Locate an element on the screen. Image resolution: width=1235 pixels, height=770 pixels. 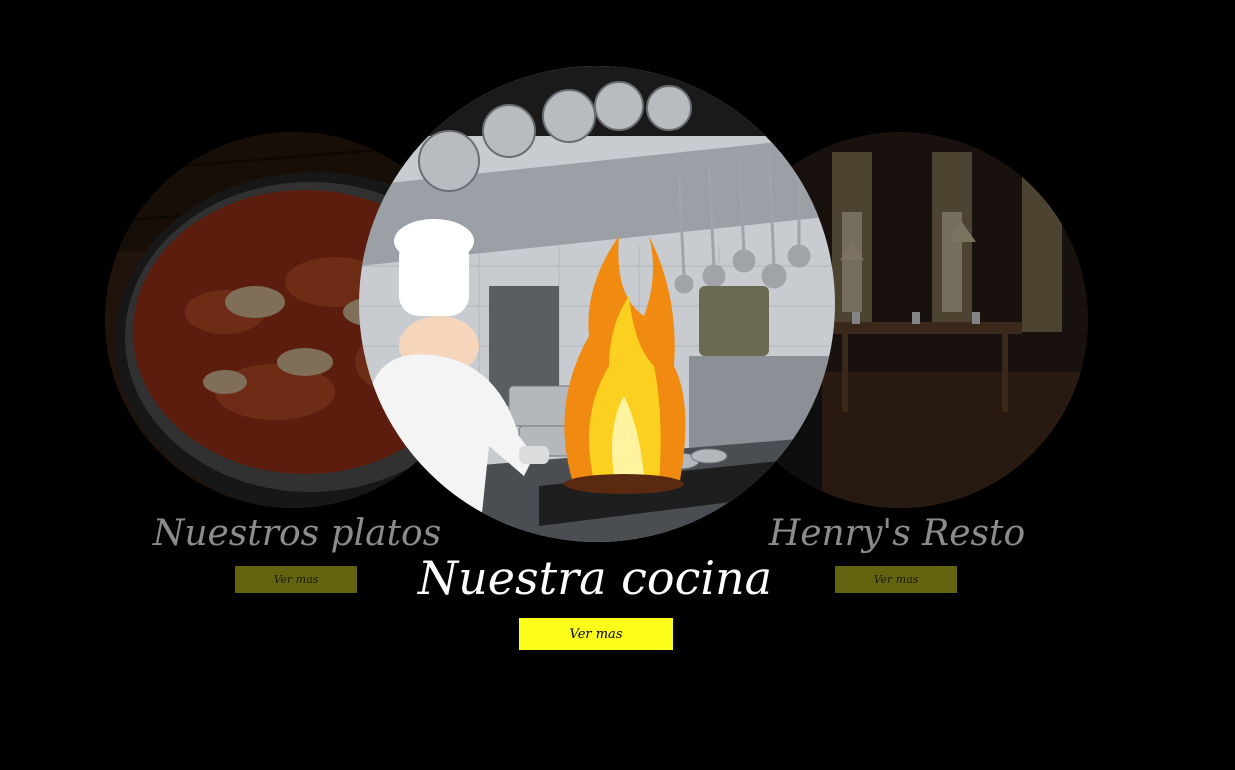
ver-mas-platos-button: Ver mas is located at coordinates (296, 579).